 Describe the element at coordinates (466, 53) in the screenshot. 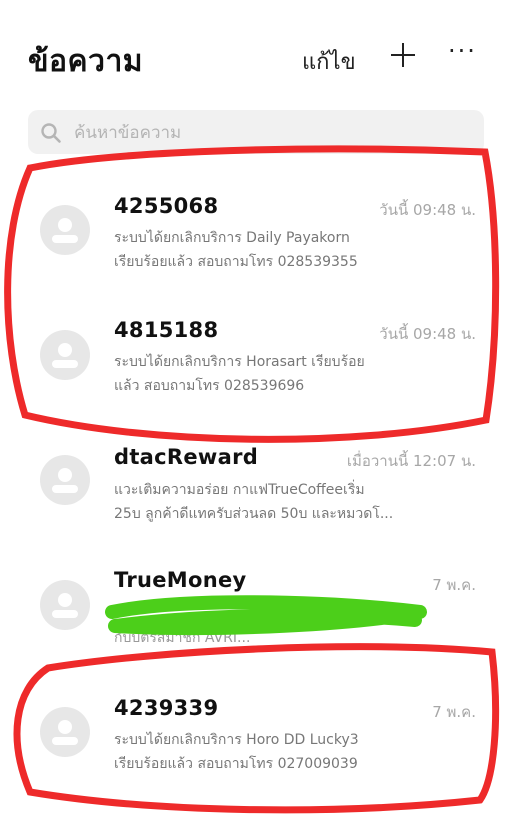

I see `more-options-icon: ···` at that location.